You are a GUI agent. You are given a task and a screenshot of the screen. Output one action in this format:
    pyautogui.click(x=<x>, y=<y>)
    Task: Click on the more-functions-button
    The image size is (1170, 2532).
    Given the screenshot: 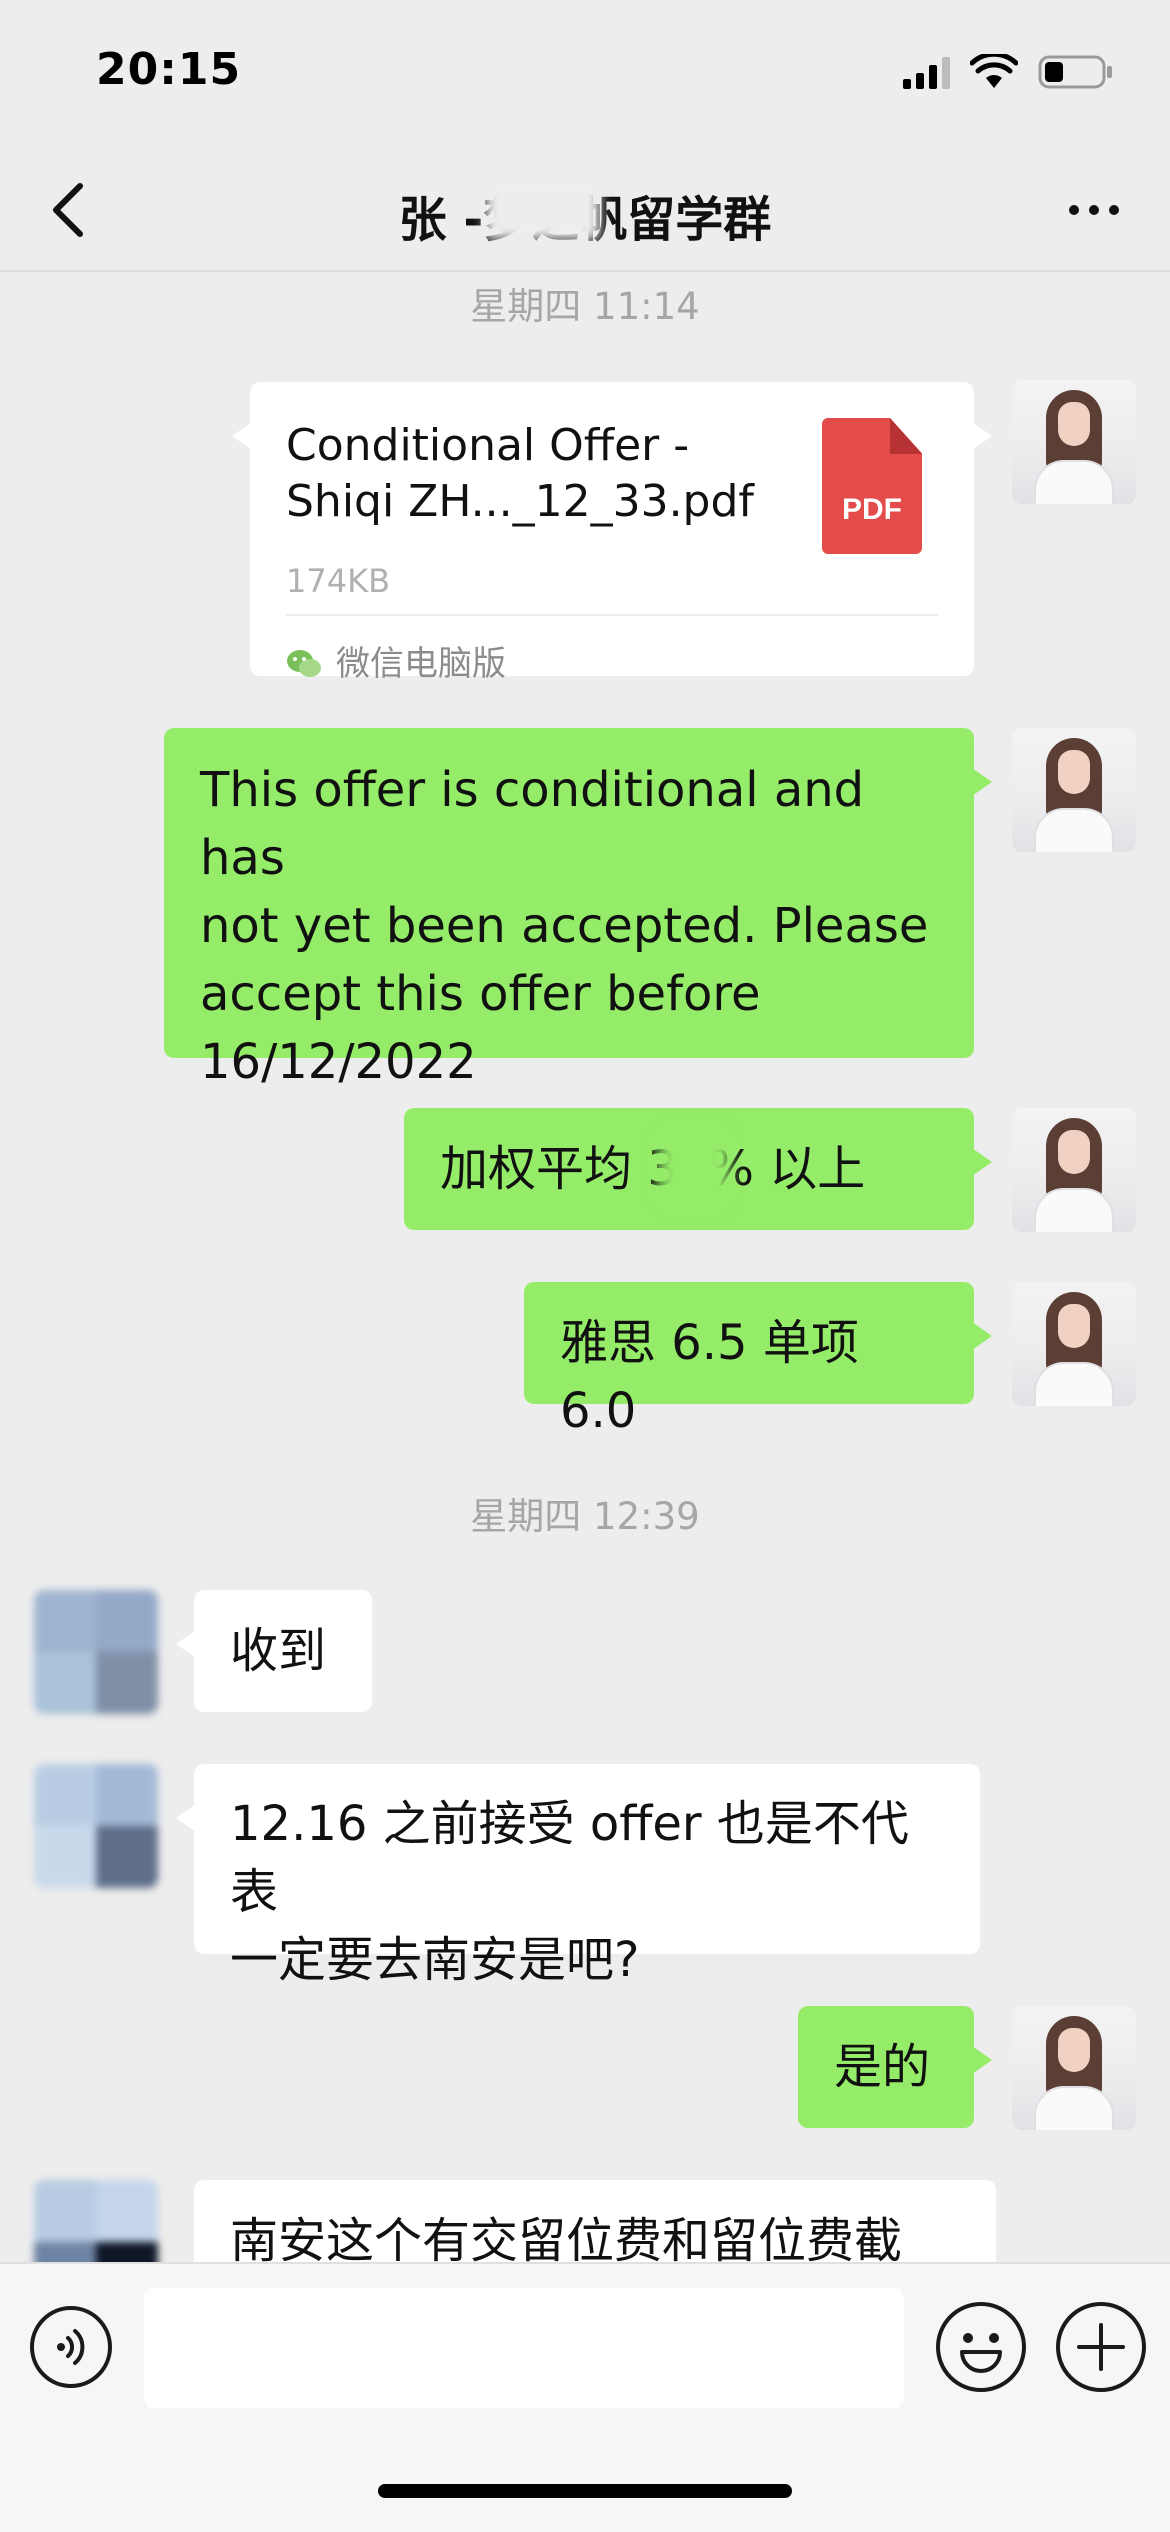 What is the action you would take?
    pyautogui.click(x=1101, y=2347)
    